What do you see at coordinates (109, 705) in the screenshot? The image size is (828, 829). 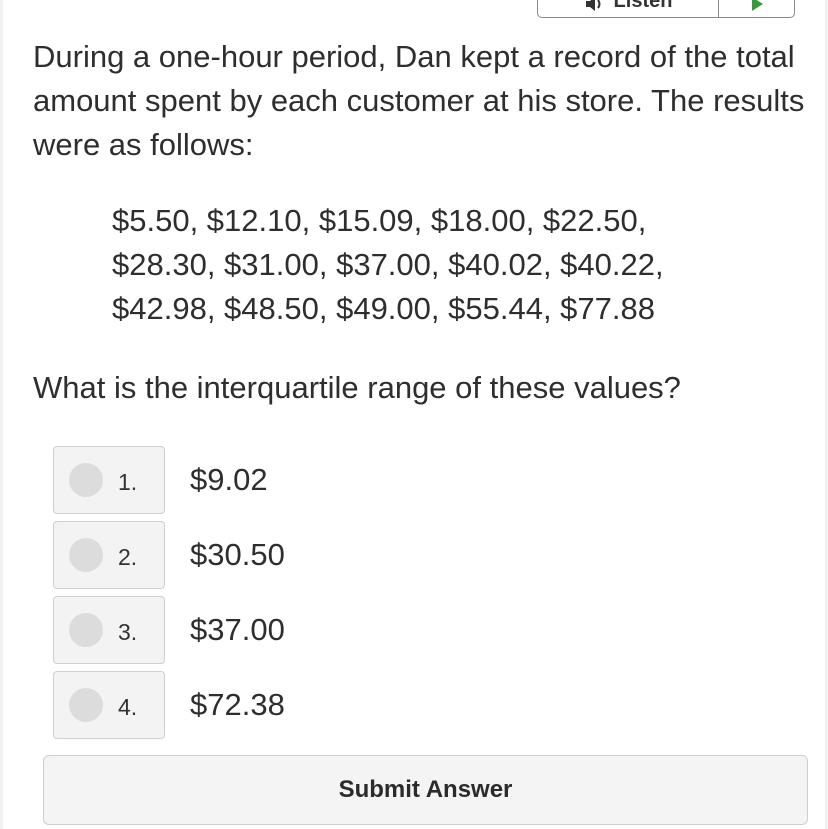 I see `choice-selector: 4.` at bounding box center [109, 705].